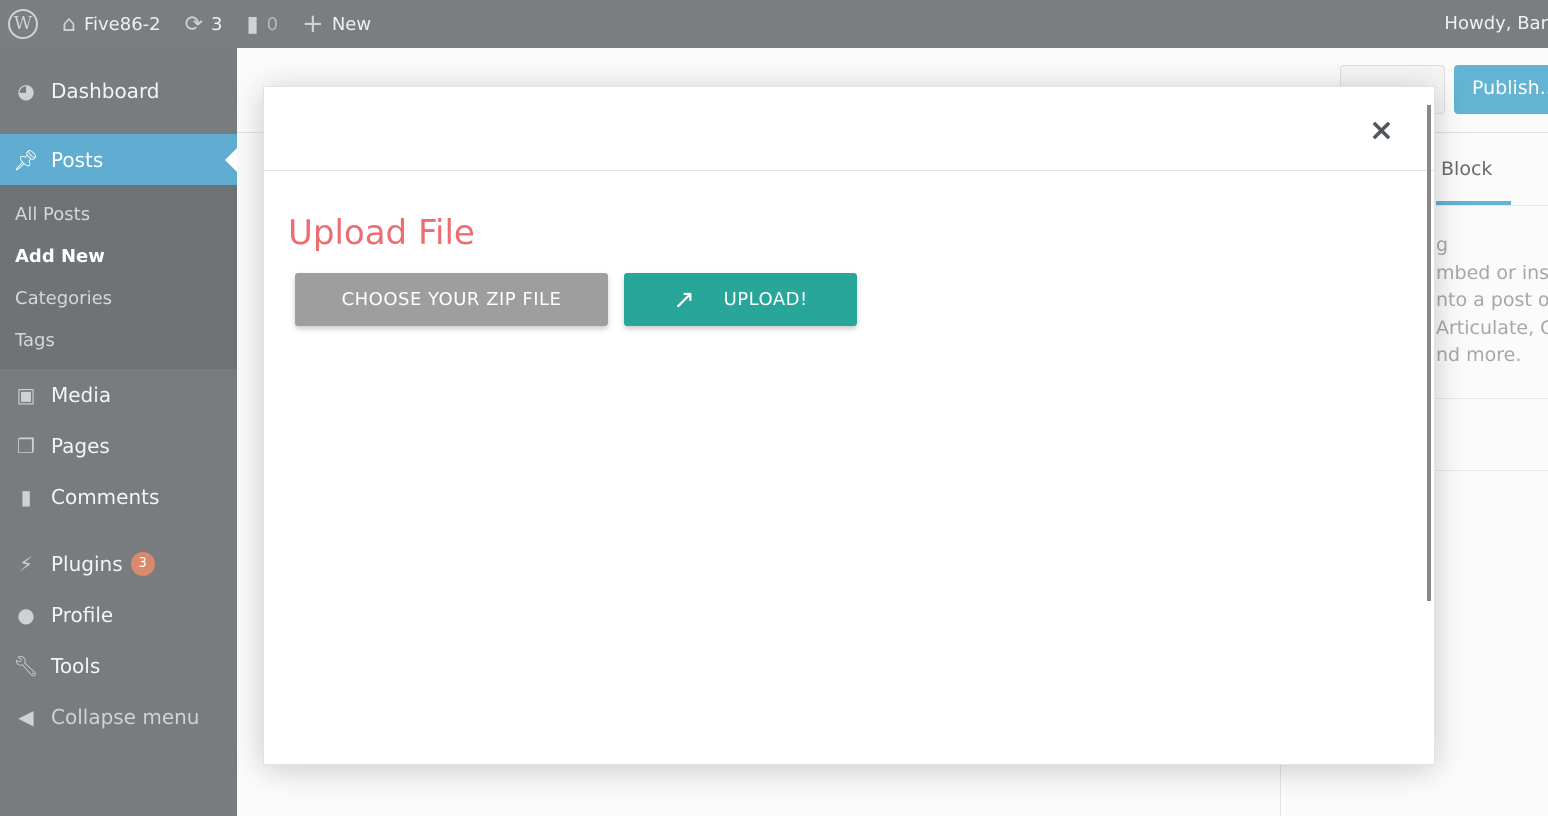 The image size is (1548, 816). Describe the element at coordinates (26, 563) in the screenshot. I see `plugin-icon: ⚡︎` at that location.